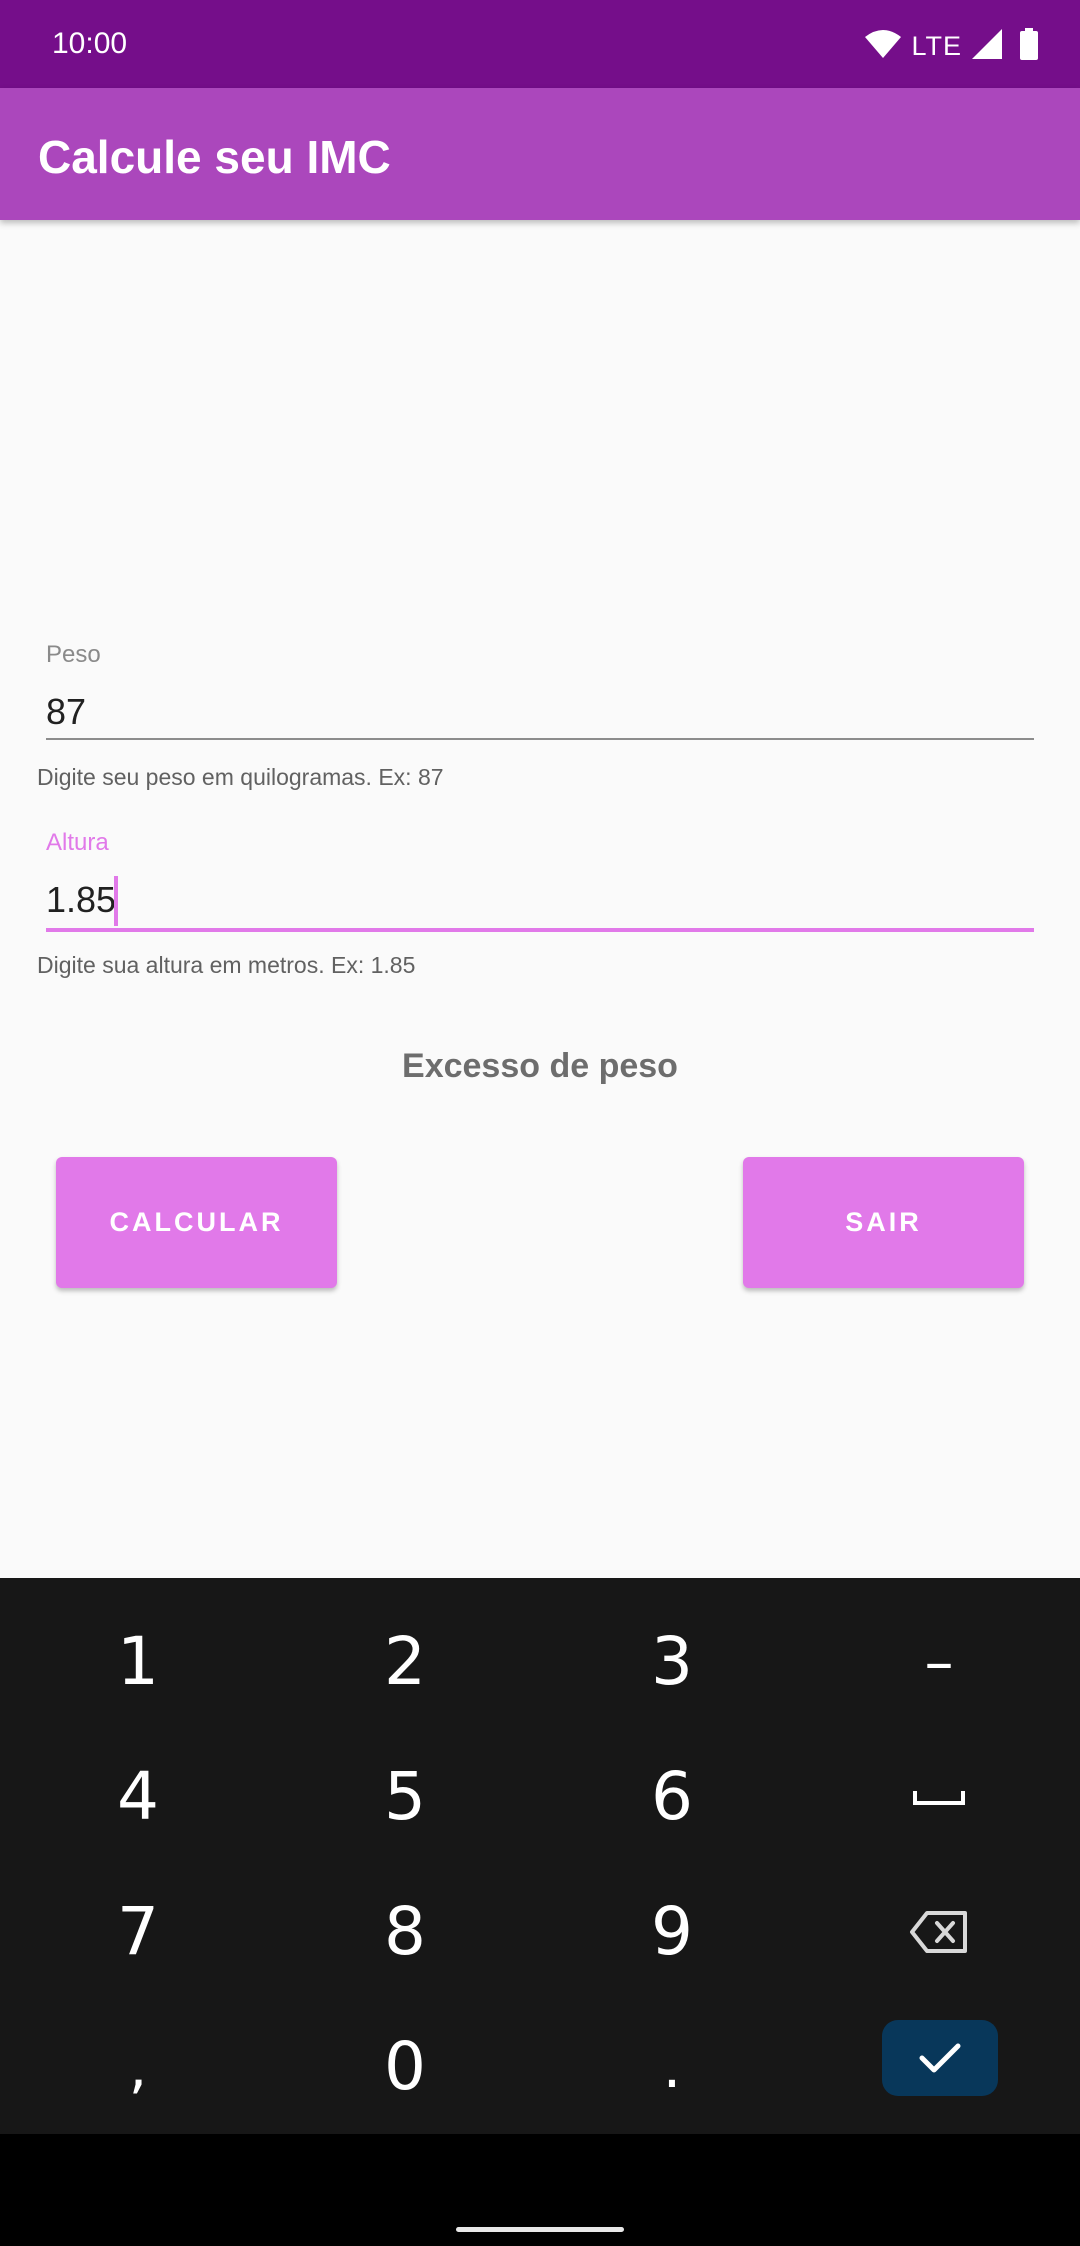  Describe the element at coordinates (540, 2229) in the screenshot. I see `home-gesture-handle` at that location.